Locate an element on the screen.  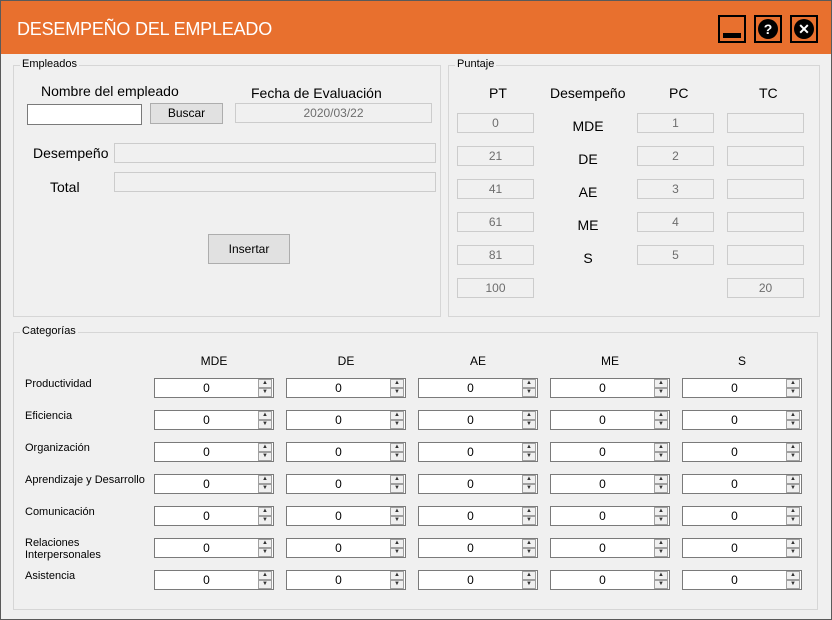
help-button: ? is located at coordinates (768, 29).